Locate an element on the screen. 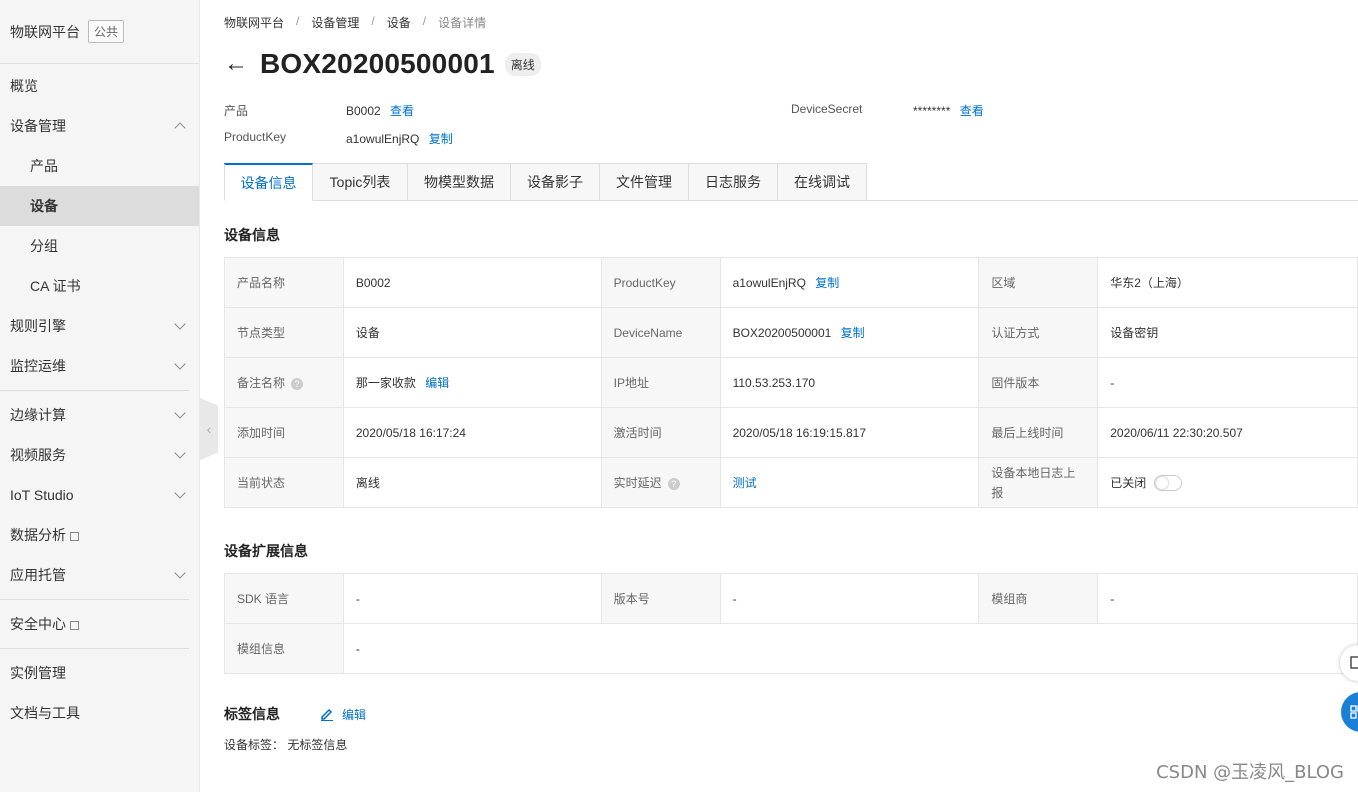 This screenshot has height=792, width=1358. copy-productkey-button: 复制 is located at coordinates (827, 283).